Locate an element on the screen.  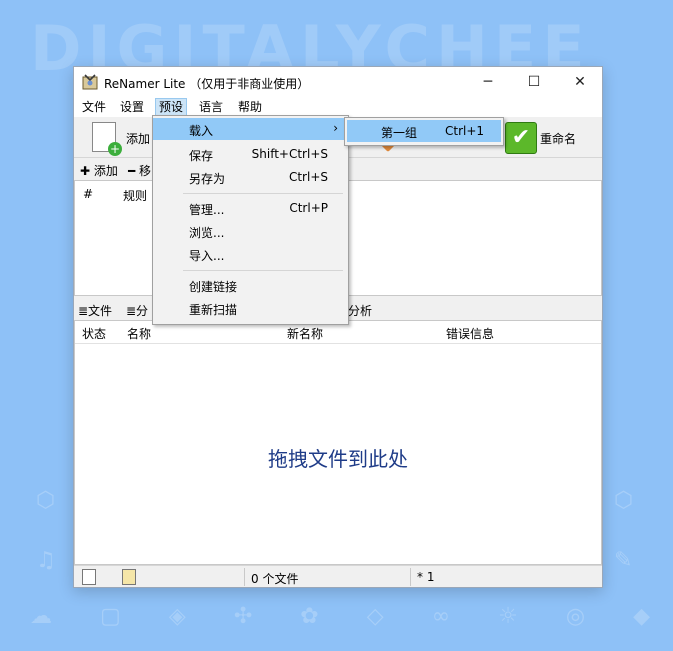
background-deco-icon: ✣ is located at coordinates (243, 616).